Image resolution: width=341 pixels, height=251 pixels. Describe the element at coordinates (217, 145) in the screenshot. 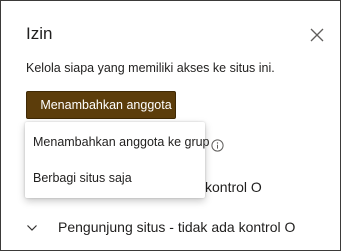

I see `info-icon` at that location.